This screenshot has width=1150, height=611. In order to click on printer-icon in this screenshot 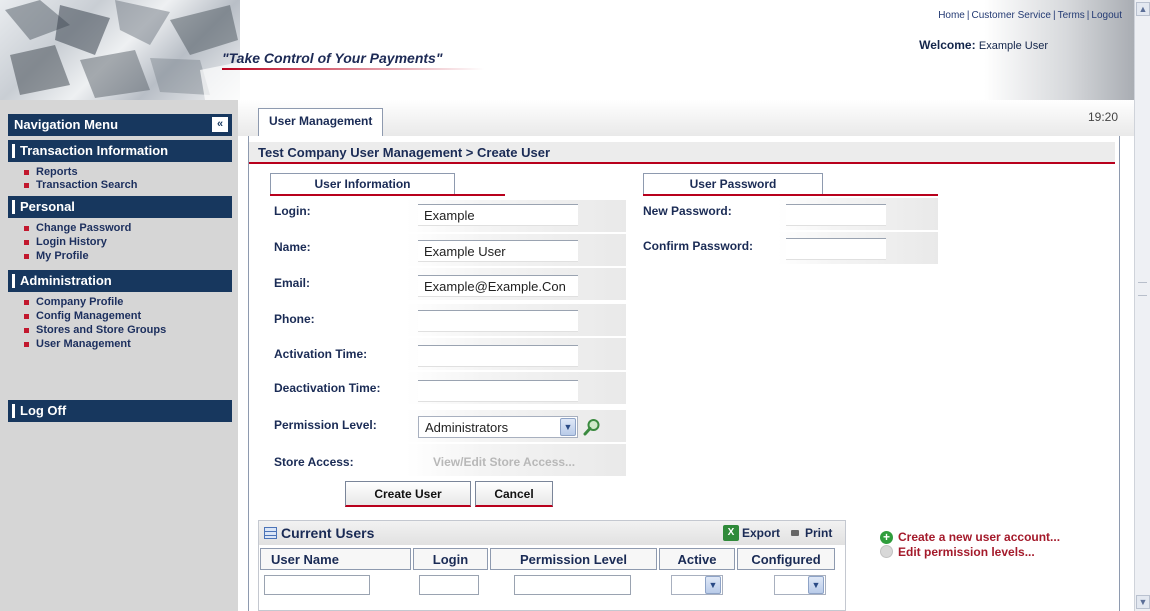, I will do `click(795, 533)`.